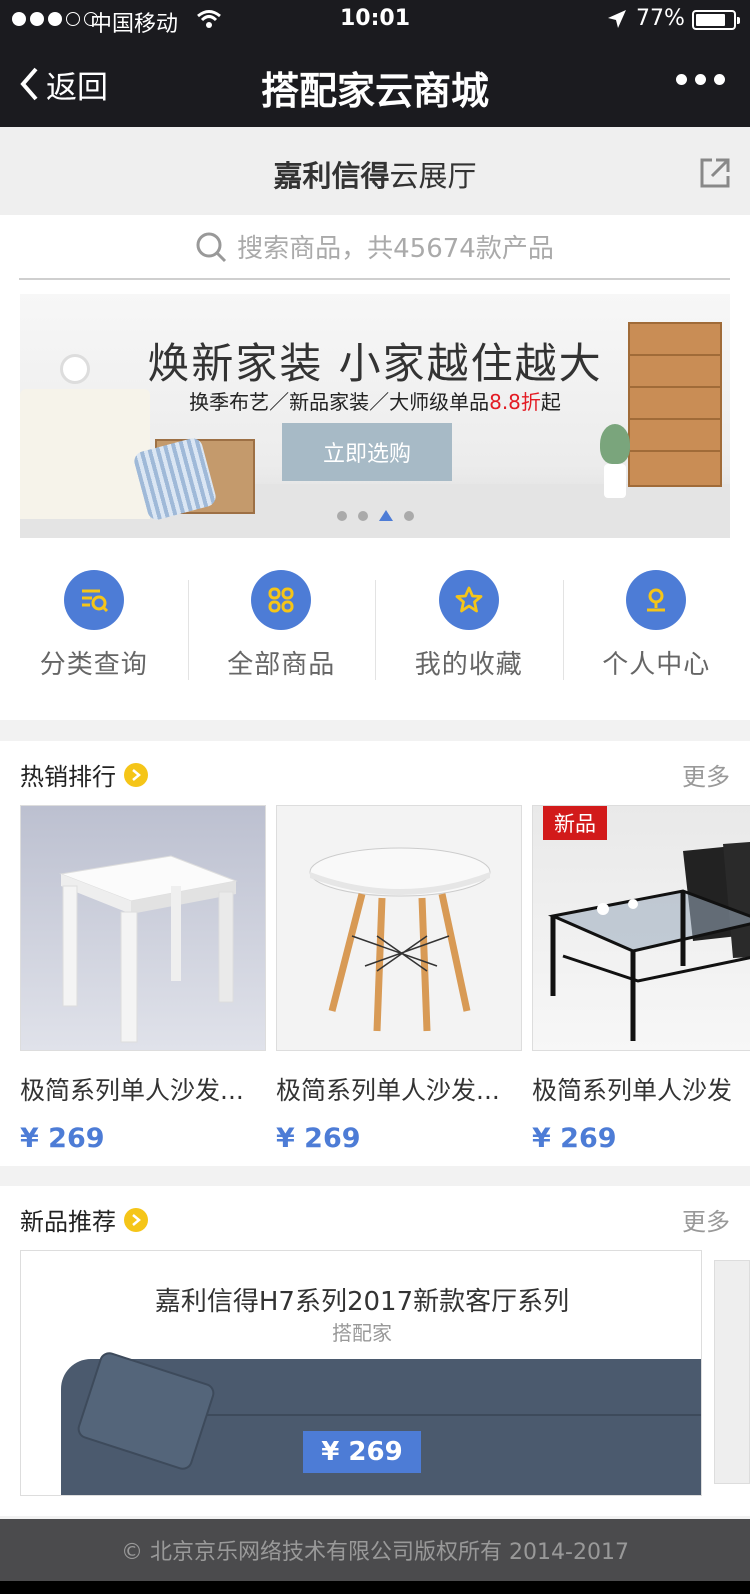 This screenshot has height=1594, width=750. Describe the element at coordinates (361, 1373) in the screenshot. I see `featured-product-card: 嘉利信得H7系列2017新款客厅系列 搭配家 ¥ 269` at that location.